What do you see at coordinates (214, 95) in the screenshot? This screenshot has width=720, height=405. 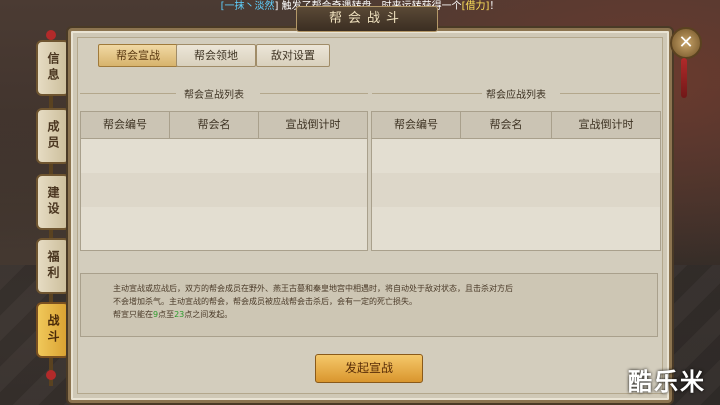 I see `declare-list-title: 帮会宣战列表` at bounding box center [214, 95].